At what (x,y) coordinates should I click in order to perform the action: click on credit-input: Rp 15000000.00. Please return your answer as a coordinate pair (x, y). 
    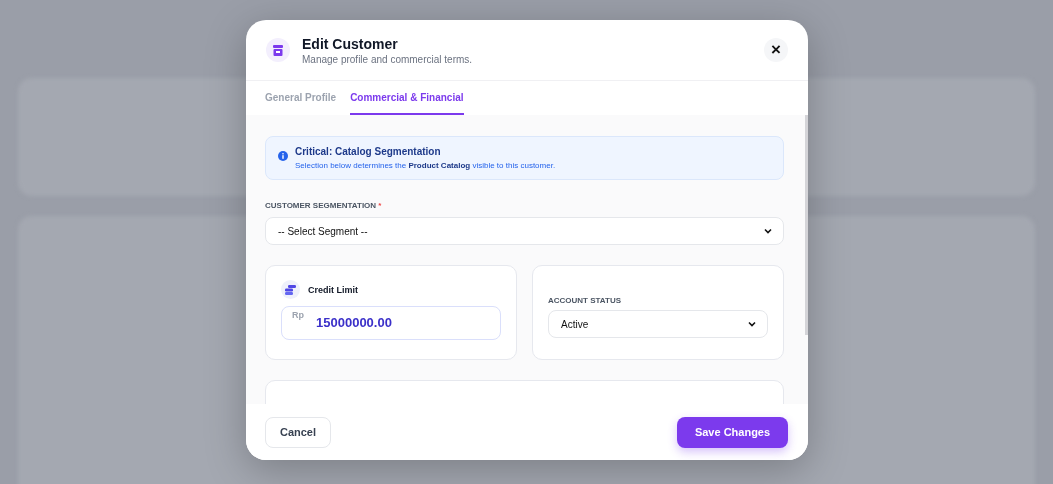
    Looking at the image, I should click on (391, 323).